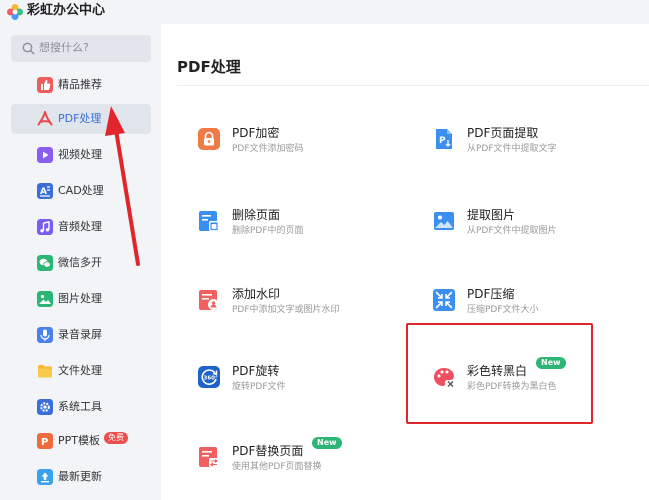 Image resolution: width=649 pixels, height=500 pixels. Describe the element at coordinates (45, 335) in the screenshot. I see `microphone-icon` at that location.